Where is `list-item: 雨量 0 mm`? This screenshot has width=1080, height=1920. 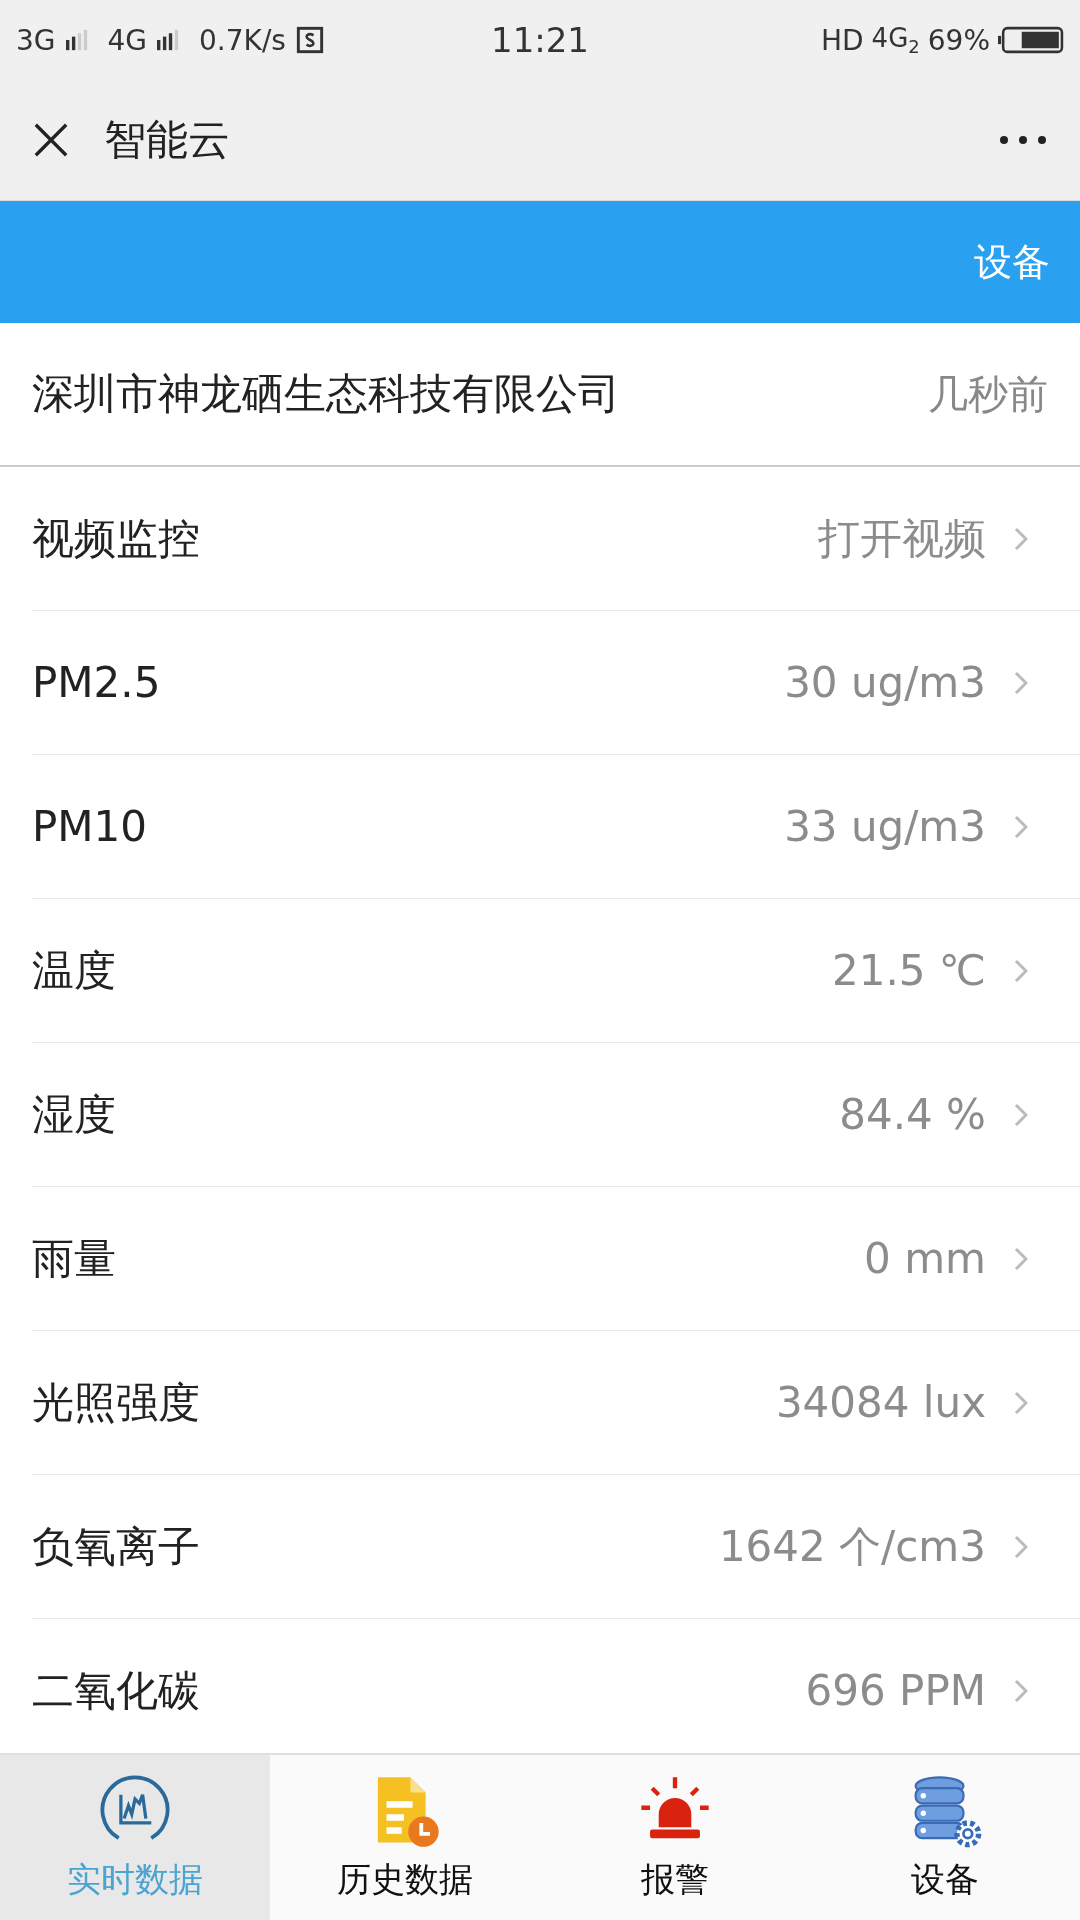 list-item: 雨量 0 mm is located at coordinates (556, 1259).